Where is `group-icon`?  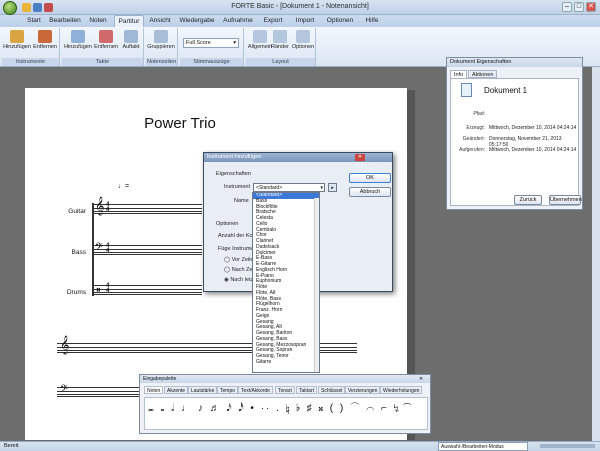 group-icon is located at coordinates (161, 36).